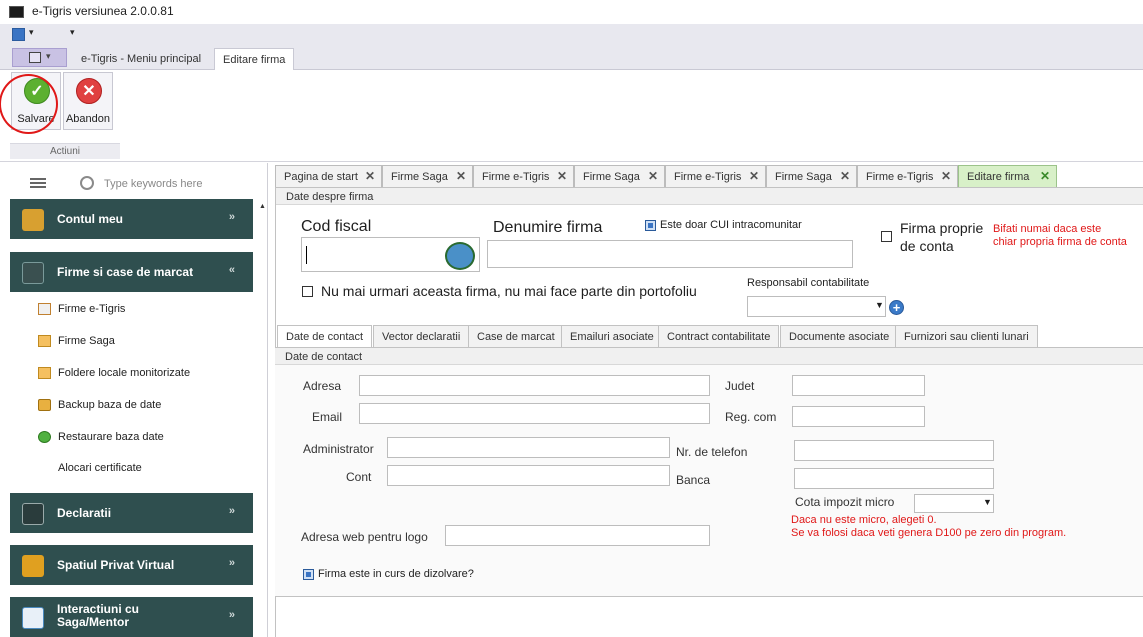 The width and height of the screenshot is (1143, 637). Describe the element at coordinates (864, 520) in the screenshot. I see `cota-hint-1: Daca nu este micro, alegeti 0.` at that location.